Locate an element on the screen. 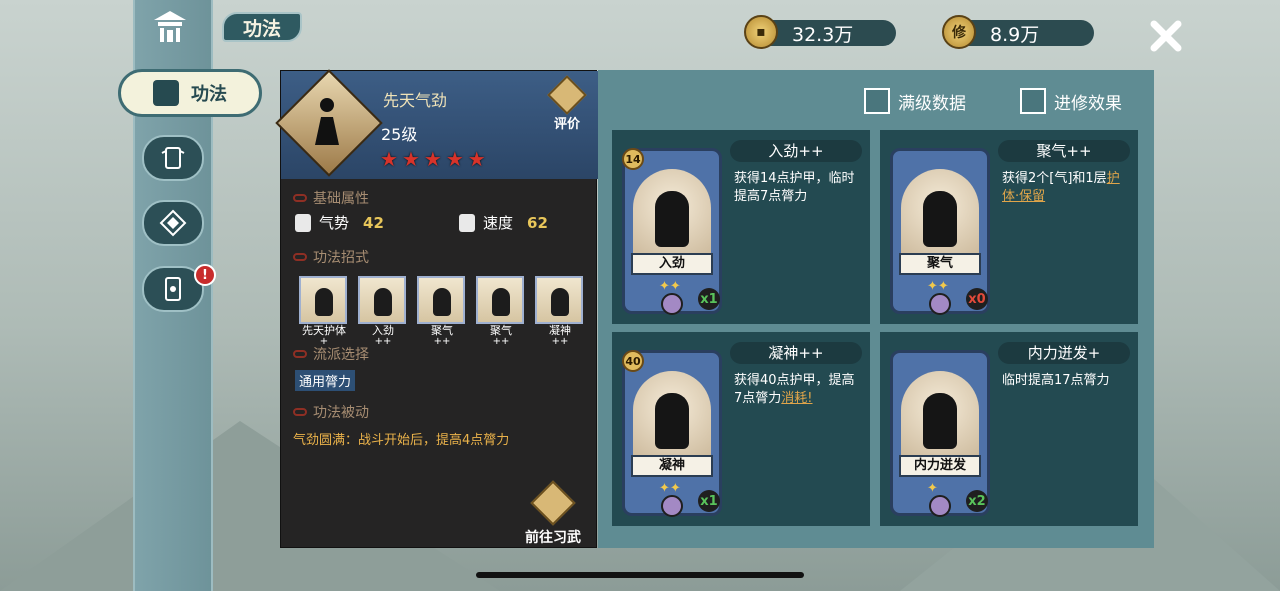  nav-item-cards is located at coordinates (173, 158).